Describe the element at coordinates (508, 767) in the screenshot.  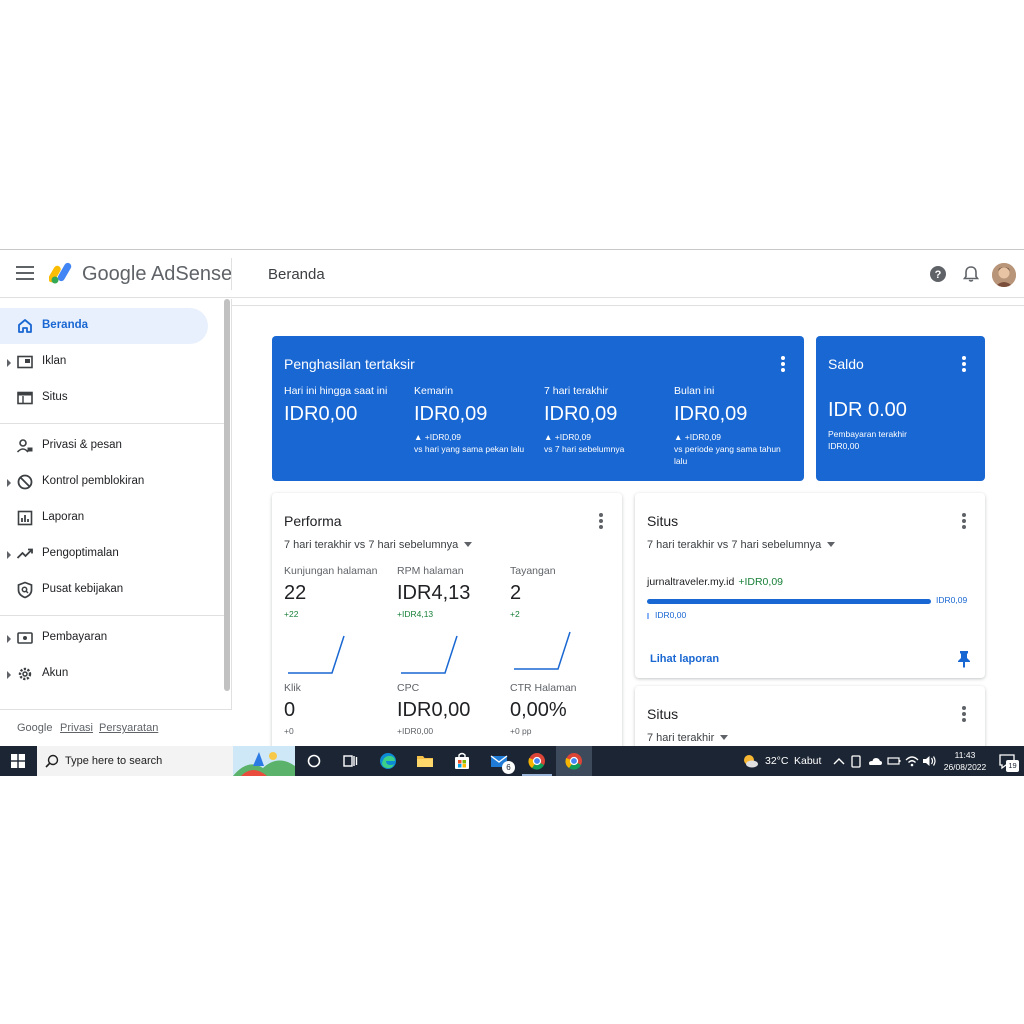
I see `mail-badge: 6` at that location.